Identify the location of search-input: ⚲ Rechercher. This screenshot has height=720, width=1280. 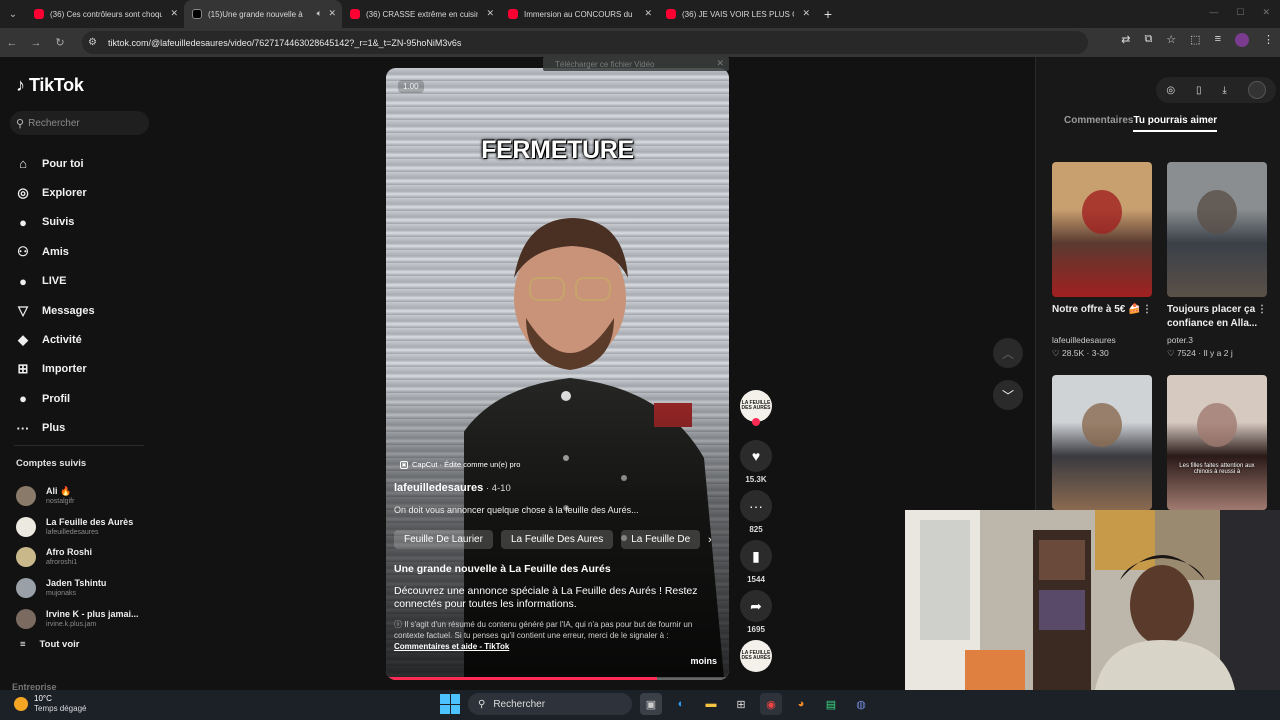
(79, 123).